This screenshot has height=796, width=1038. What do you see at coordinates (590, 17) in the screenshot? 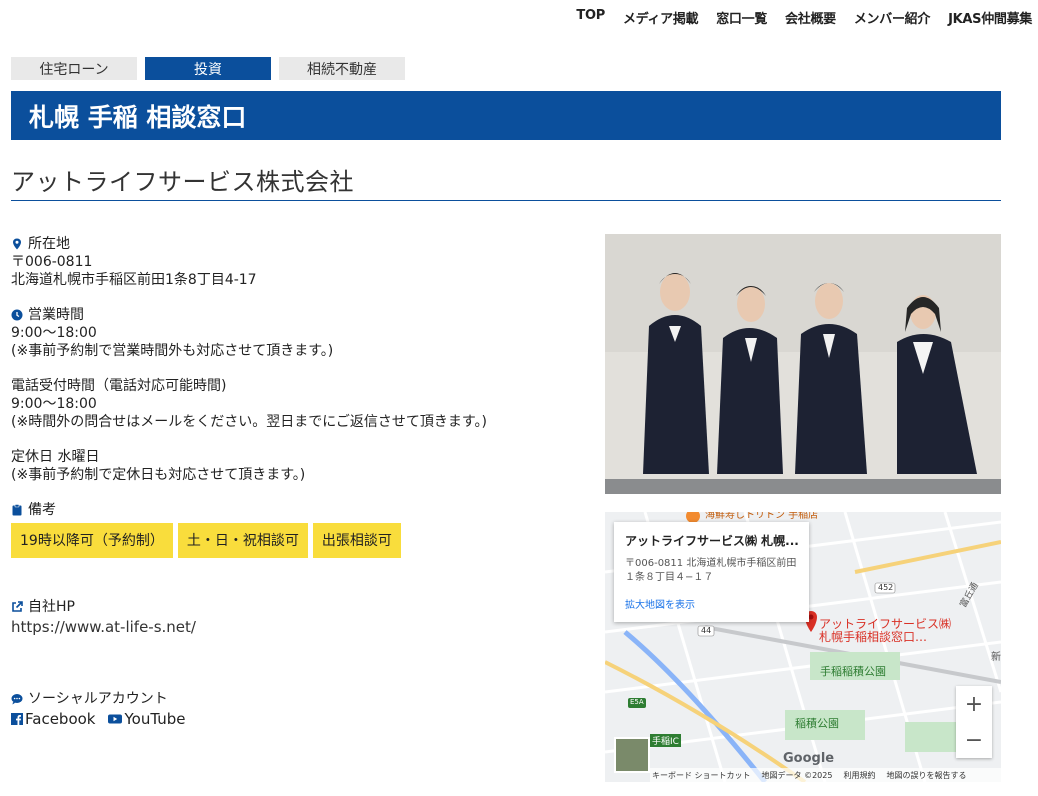
I see `nav-top: TOP` at bounding box center [590, 17].